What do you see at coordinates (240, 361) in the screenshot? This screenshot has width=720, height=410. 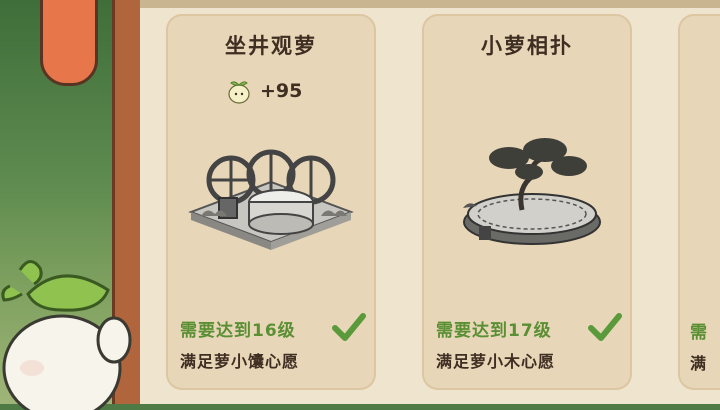 I see `requirement-wish: 满足萝小馕心愿` at bounding box center [240, 361].